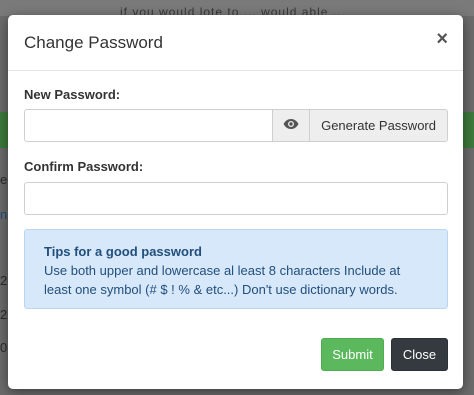 The height and width of the screenshot is (395, 474). What do you see at coordinates (235, 43) in the screenshot?
I see `dialog-header: Change Password ×` at bounding box center [235, 43].